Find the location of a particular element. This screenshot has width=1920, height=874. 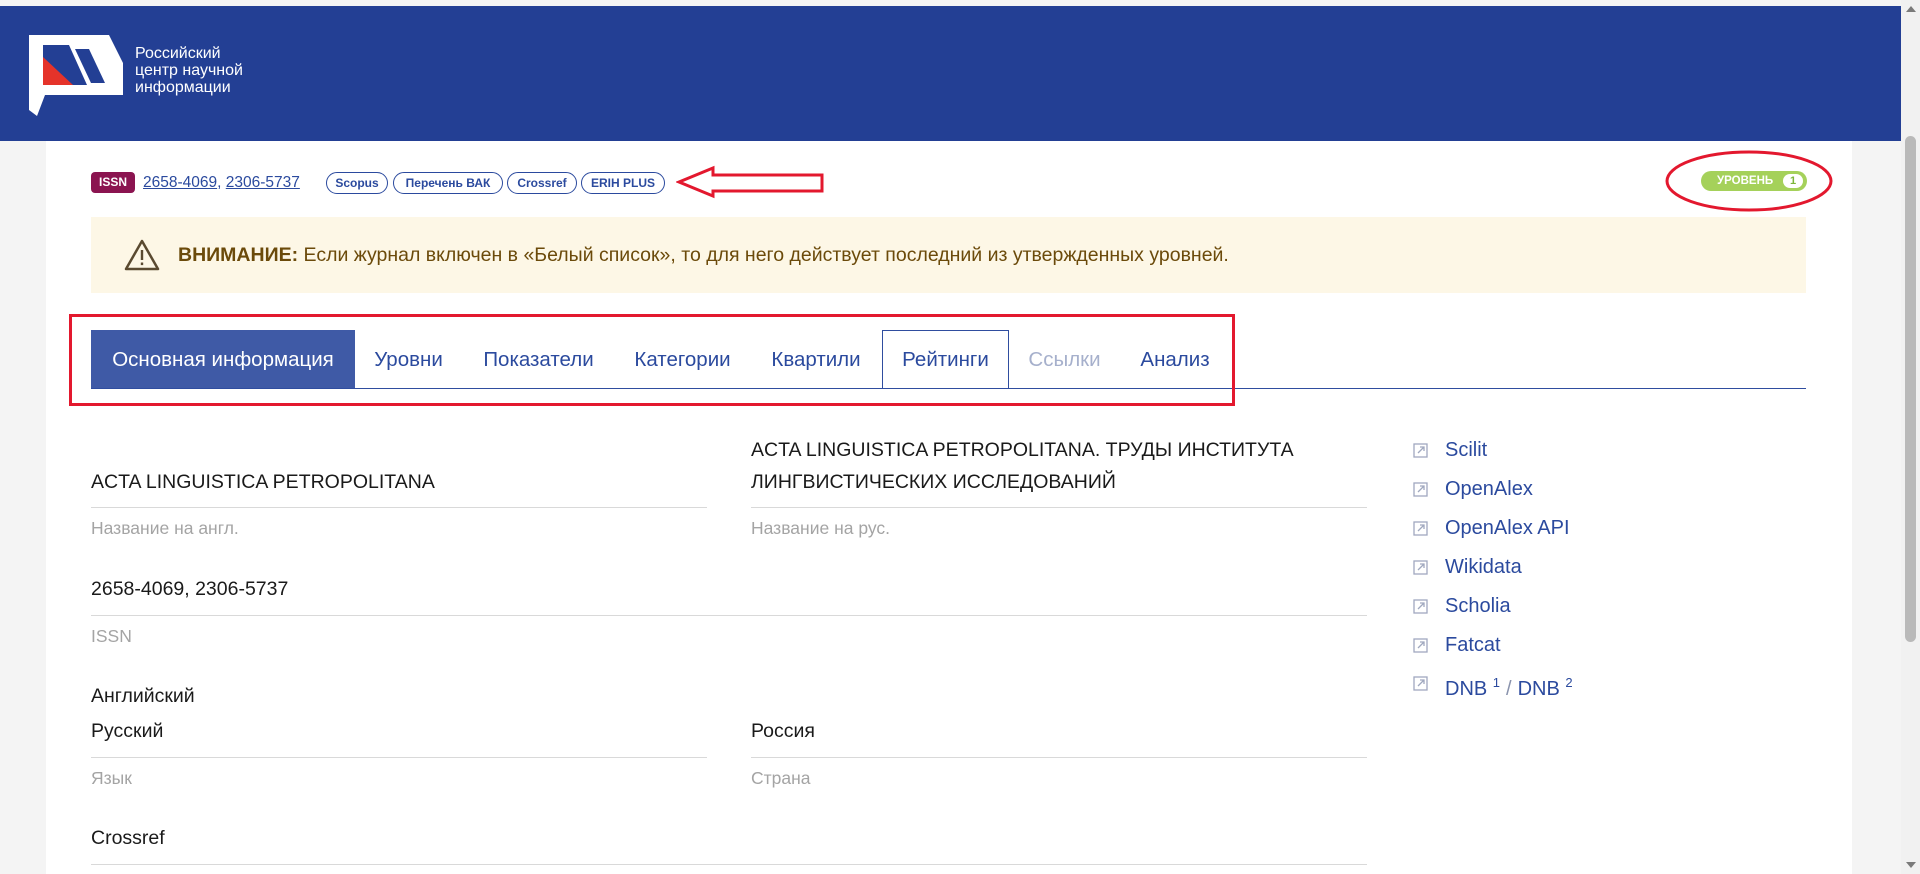

ext-link-dnb-slash: / is located at coordinates (1509, 689).